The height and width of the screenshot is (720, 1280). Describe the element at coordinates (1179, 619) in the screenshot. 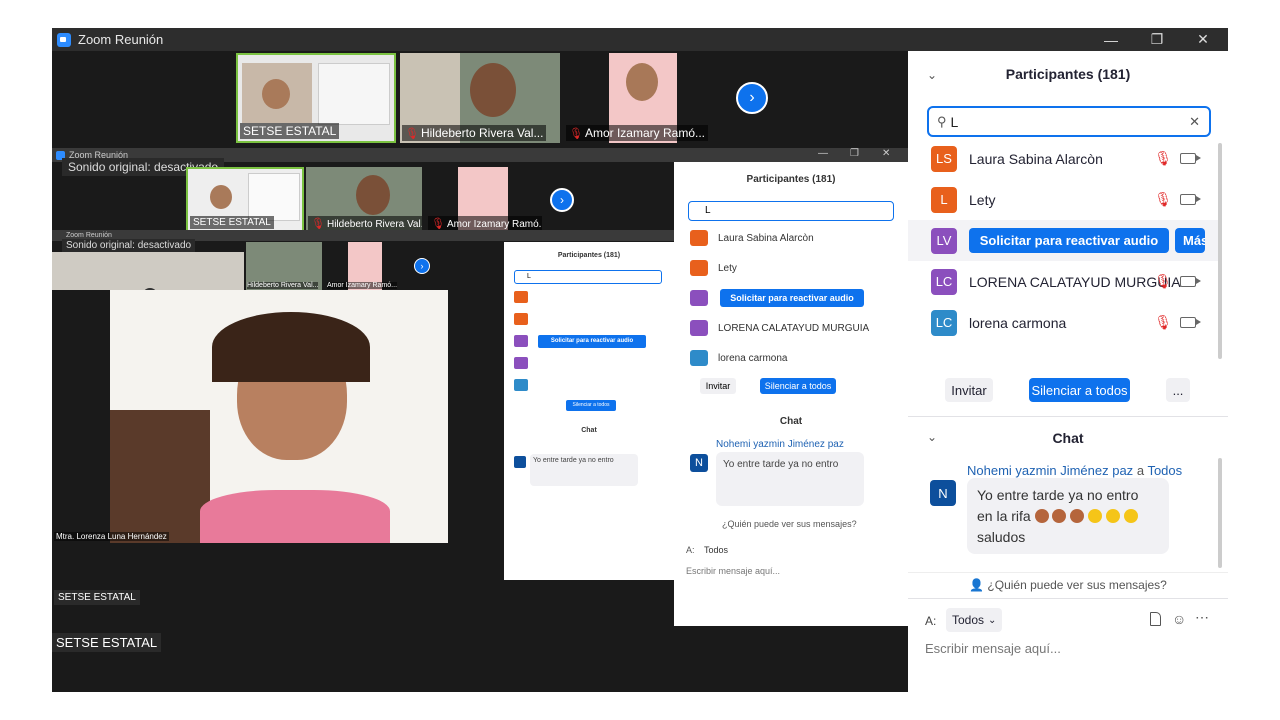

I see `emoji-icon: ☺` at that location.